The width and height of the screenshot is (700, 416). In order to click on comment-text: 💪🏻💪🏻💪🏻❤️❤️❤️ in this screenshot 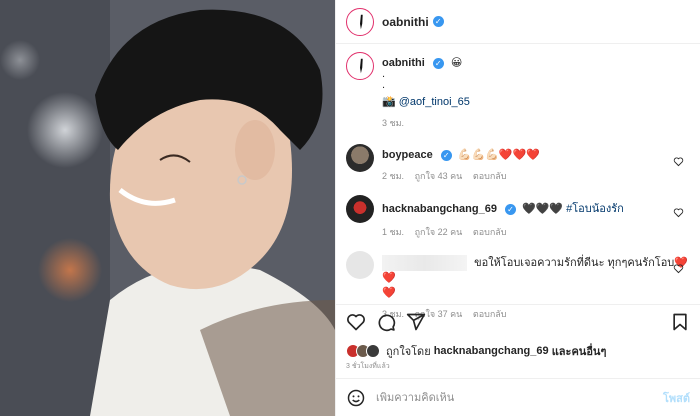, I will do `click(498, 155)`.